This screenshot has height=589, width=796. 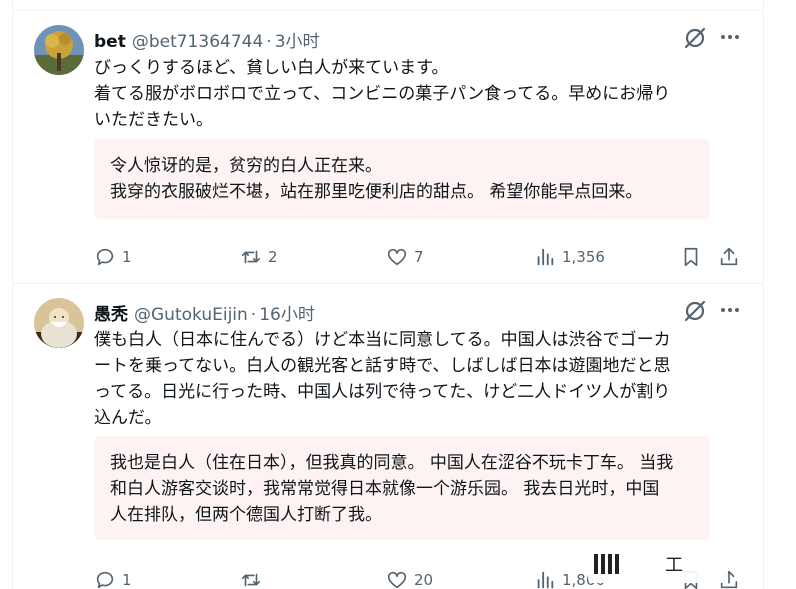 What do you see at coordinates (297, 39) in the screenshot?
I see `timestamp: 3小时` at bounding box center [297, 39].